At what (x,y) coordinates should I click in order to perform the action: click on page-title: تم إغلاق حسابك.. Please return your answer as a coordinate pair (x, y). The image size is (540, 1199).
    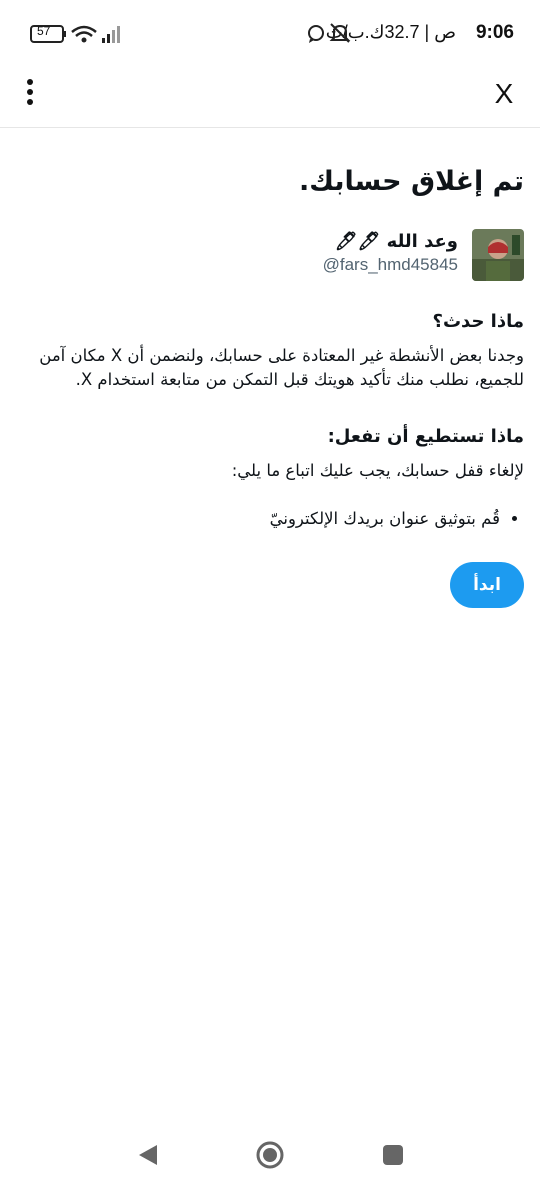
    Looking at the image, I should click on (411, 181).